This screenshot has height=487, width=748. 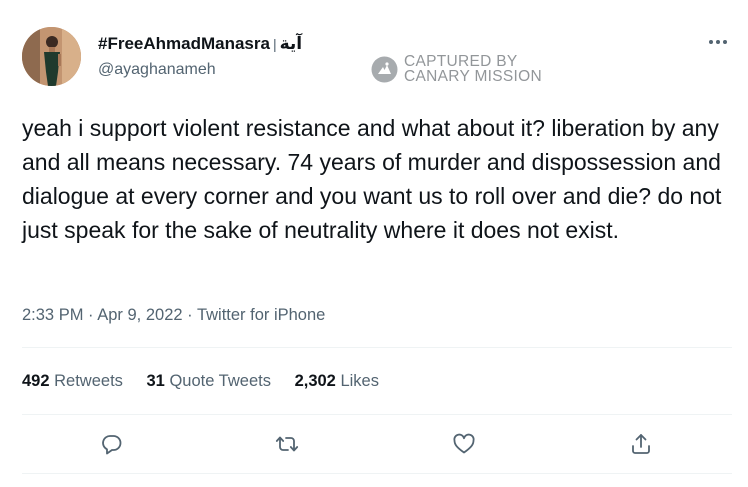 I want to click on heart-icon, so click(x=464, y=443).